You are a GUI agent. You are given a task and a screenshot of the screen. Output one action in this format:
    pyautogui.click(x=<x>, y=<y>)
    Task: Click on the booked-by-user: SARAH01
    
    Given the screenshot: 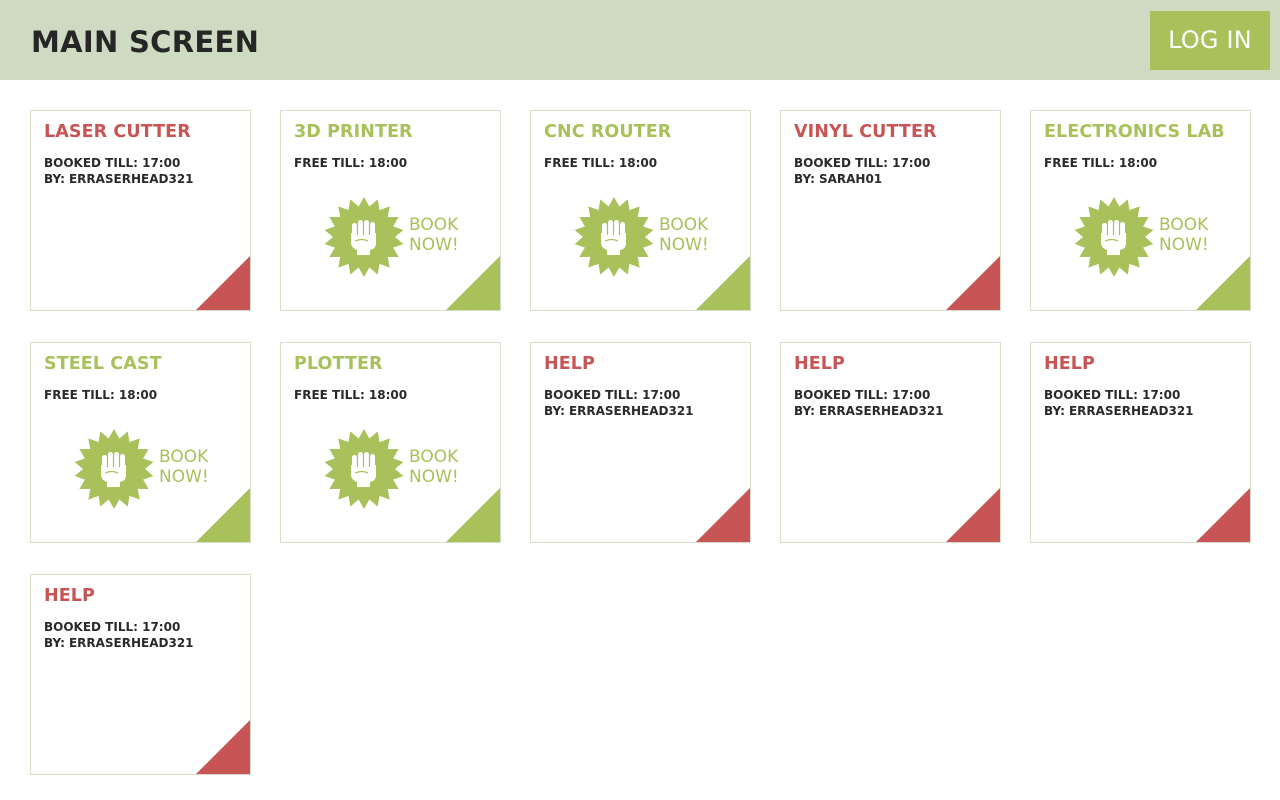 What is the action you would take?
    pyautogui.click(x=850, y=179)
    